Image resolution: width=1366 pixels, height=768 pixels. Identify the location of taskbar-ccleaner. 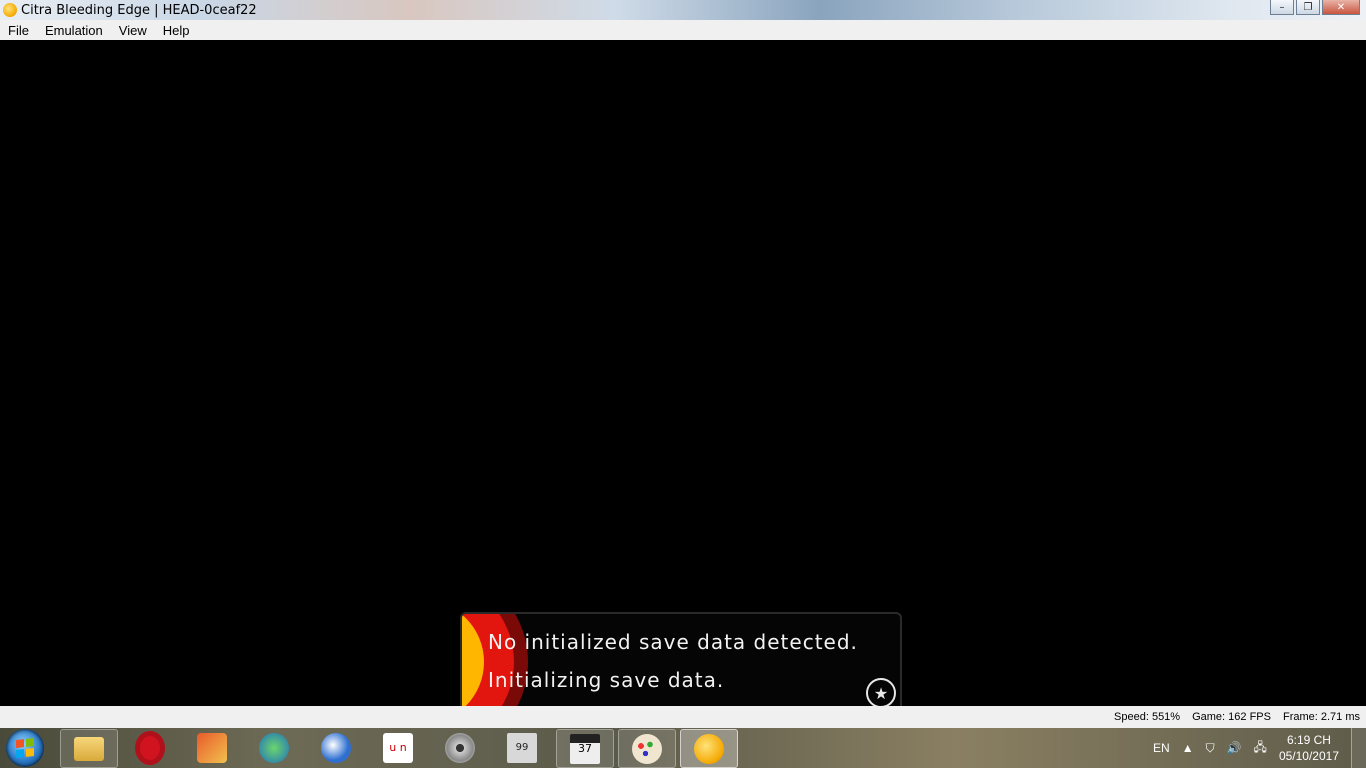
(212, 747).